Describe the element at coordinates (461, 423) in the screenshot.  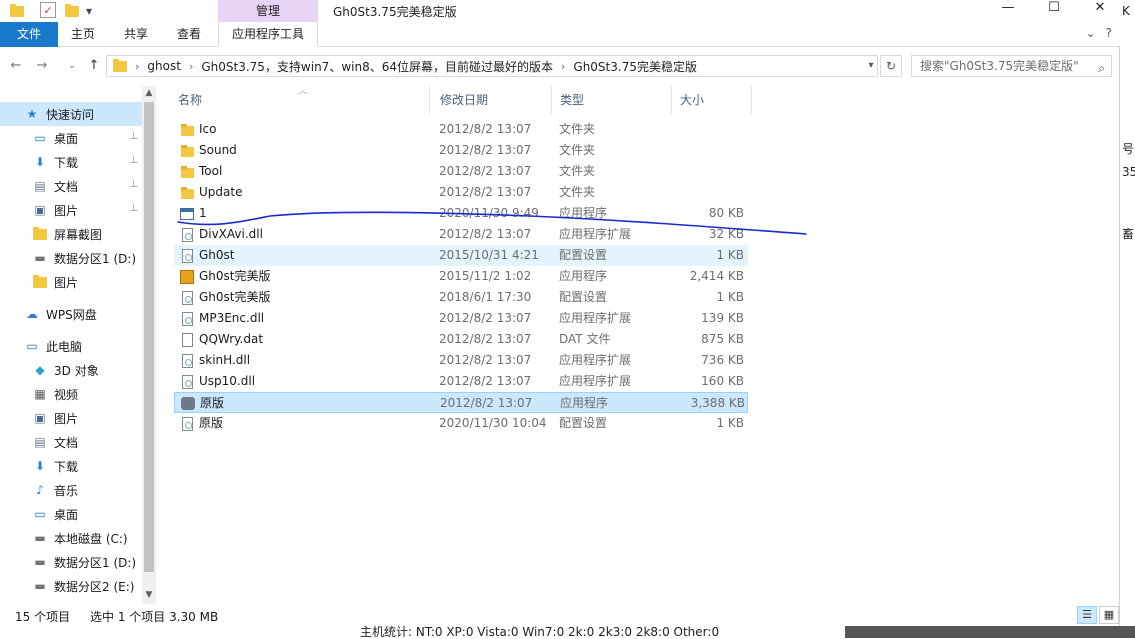
I see `file-row: 原版 2020/11/30 10:04 配置设置 1 KB` at that location.